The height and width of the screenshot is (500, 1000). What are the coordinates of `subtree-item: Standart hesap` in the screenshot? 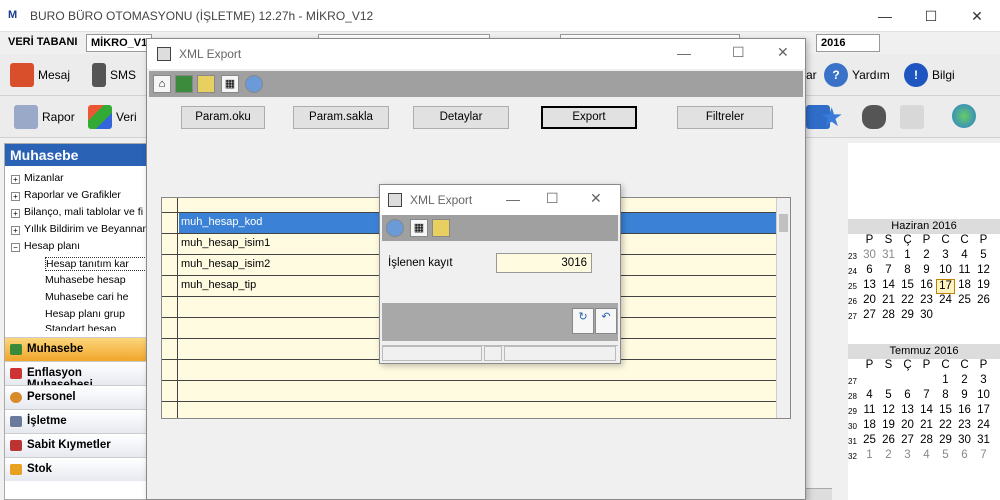 It's located at (96, 327).